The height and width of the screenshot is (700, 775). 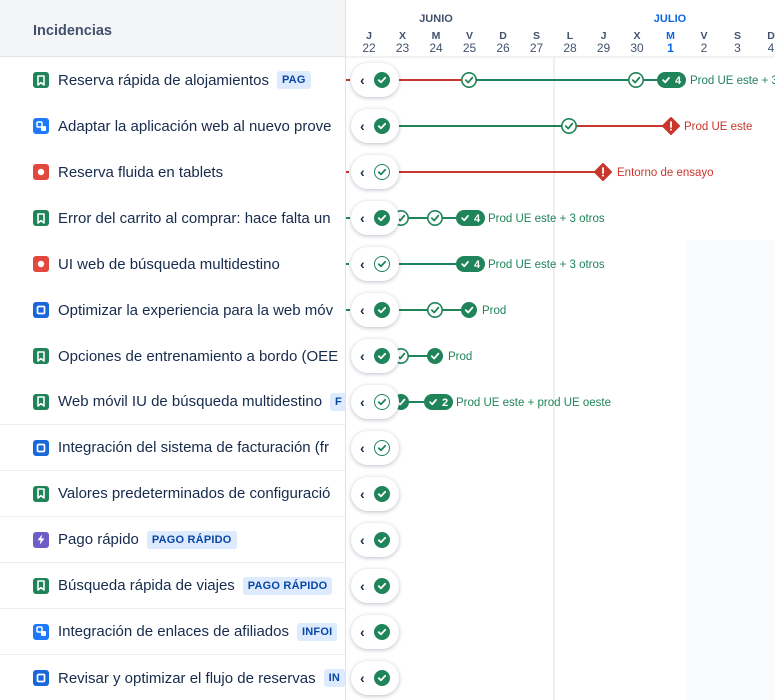 I want to click on month-label: JUNIO, so click(x=436, y=19).